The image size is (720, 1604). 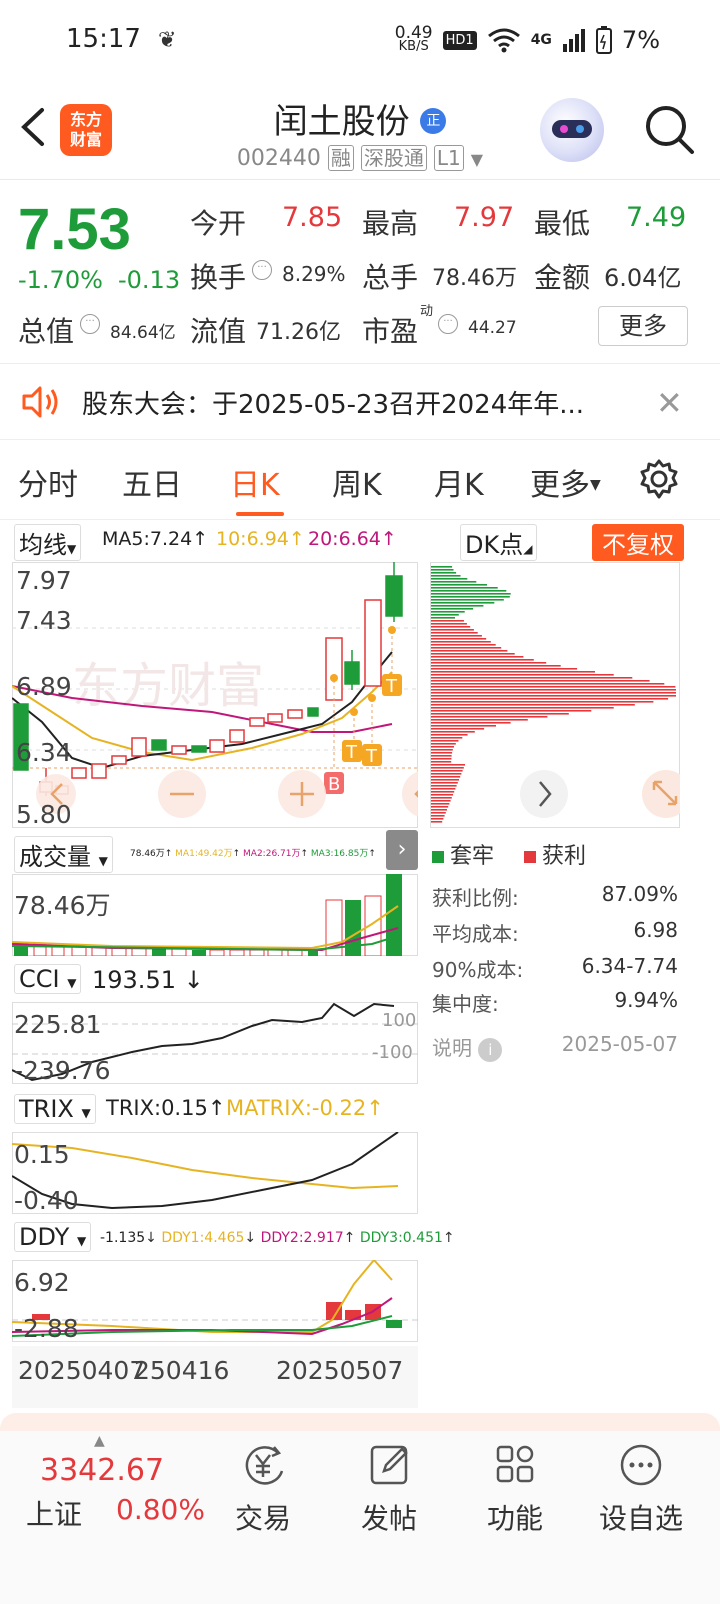 I want to click on watermark-logo: 东方财富, so click(x=168, y=686).